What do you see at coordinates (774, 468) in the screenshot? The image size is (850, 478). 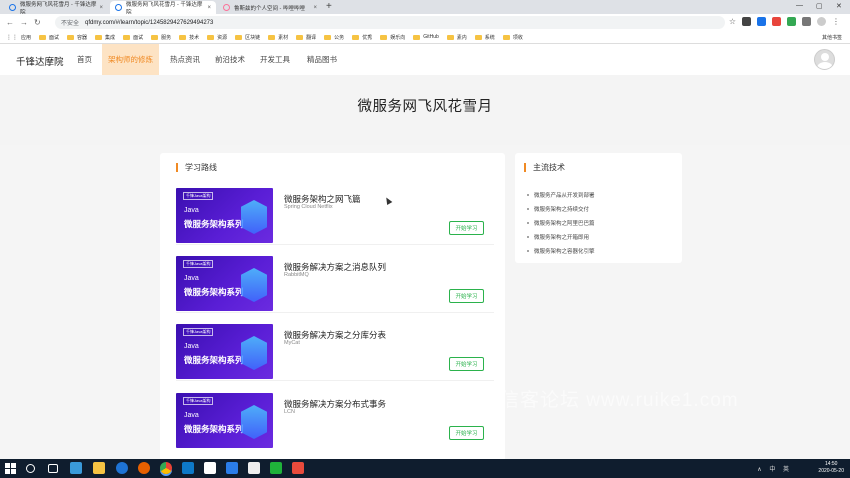 I see `system-tray: ∧ 中 英` at bounding box center [774, 468].